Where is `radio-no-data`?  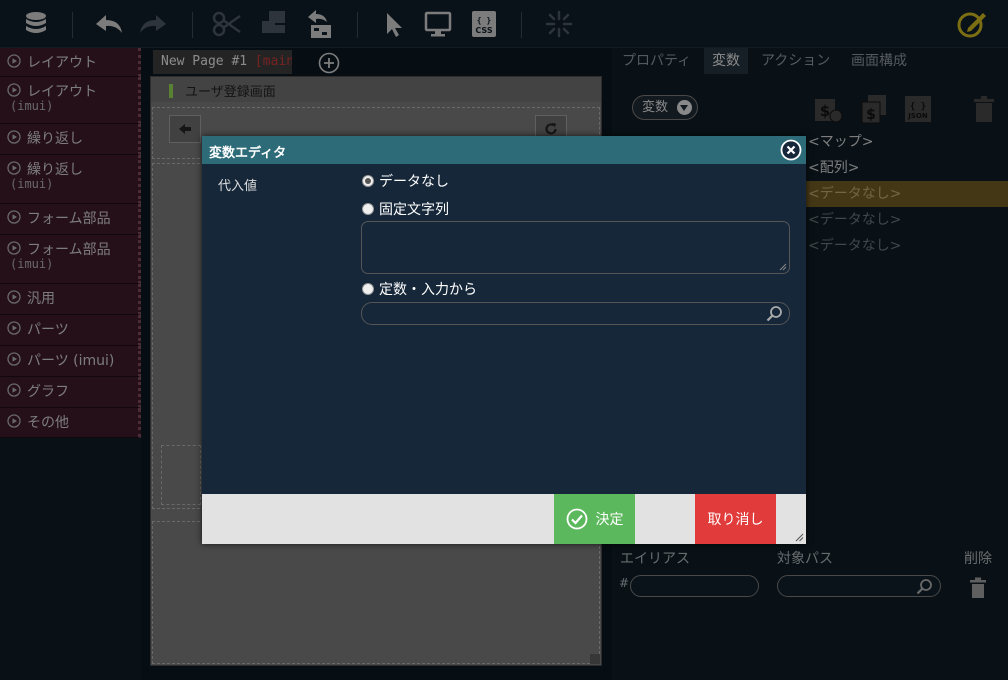
radio-no-data is located at coordinates (368, 181).